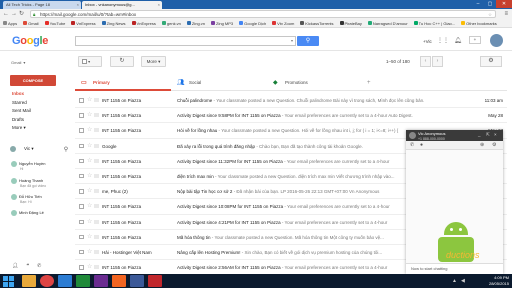 The image size is (512, 288). What do you see at coordinates (454, 135) in the screenshot?
I see `chat-header: Vic Anonymous +1 888-000-0000 _ ⇱ ×` at bounding box center [454, 135].